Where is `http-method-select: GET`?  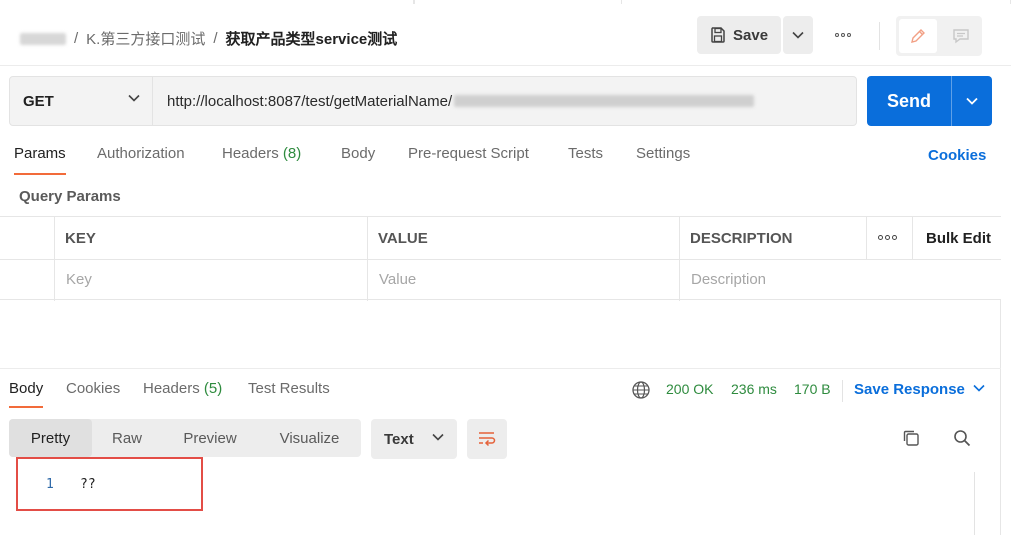 http-method-select: GET is located at coordinates (81, 101).